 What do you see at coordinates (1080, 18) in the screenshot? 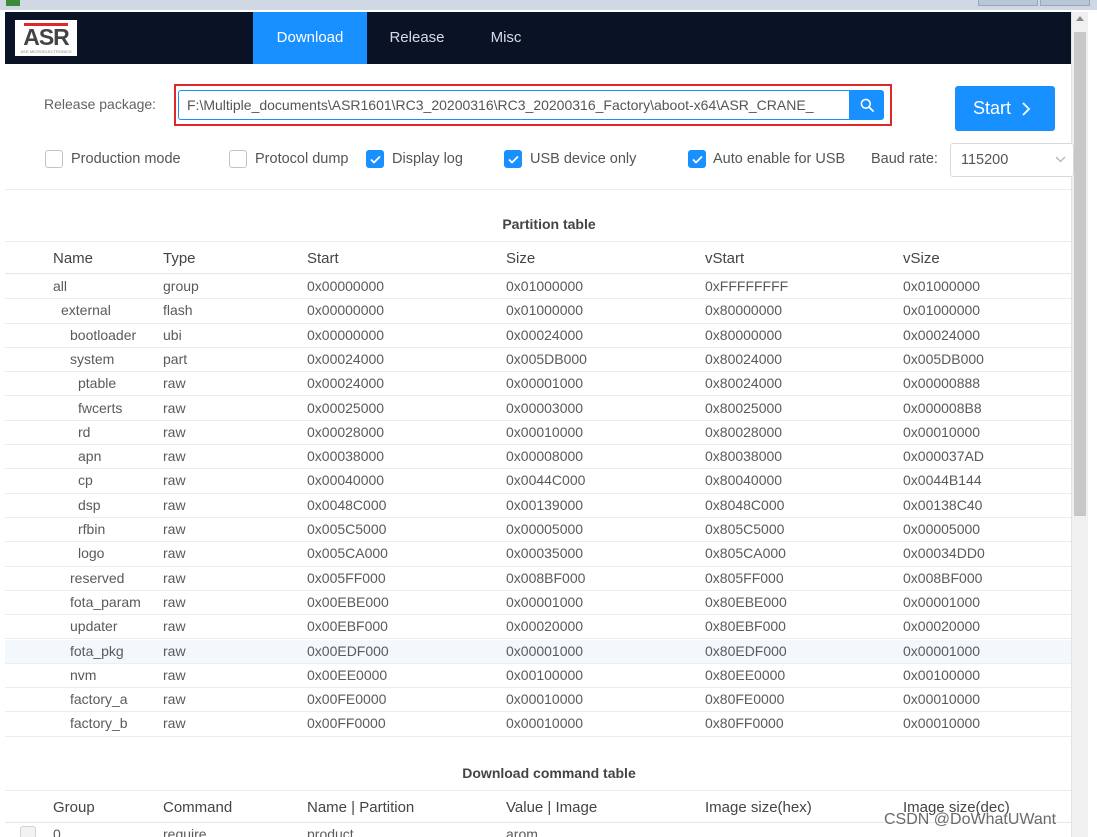
I see `scroll-up-arrow-icon` at bounding box center [1080, 18].